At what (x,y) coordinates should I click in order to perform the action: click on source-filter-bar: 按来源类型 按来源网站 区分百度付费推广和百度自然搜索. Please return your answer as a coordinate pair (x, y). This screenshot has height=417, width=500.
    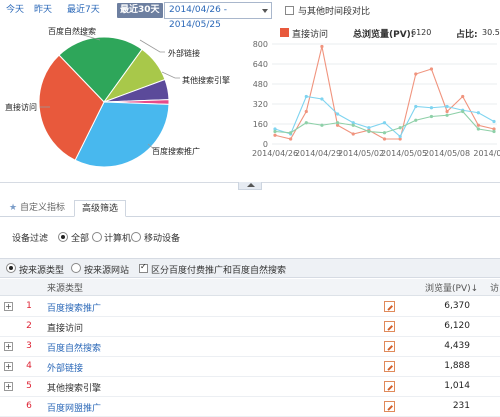
    Looking at the image, I should click on (250, 268).